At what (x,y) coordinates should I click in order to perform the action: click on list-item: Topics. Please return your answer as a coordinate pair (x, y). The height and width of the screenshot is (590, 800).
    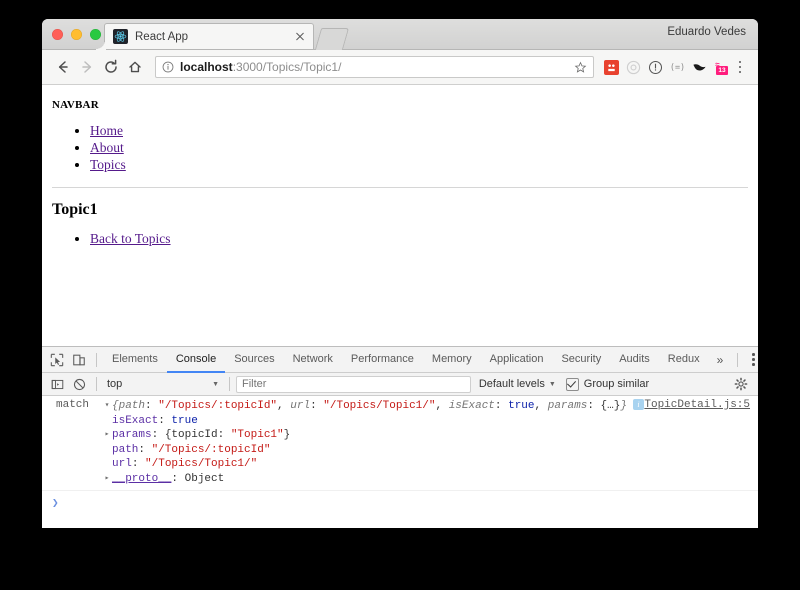
    Looking at the image, I should click on (419, 165).